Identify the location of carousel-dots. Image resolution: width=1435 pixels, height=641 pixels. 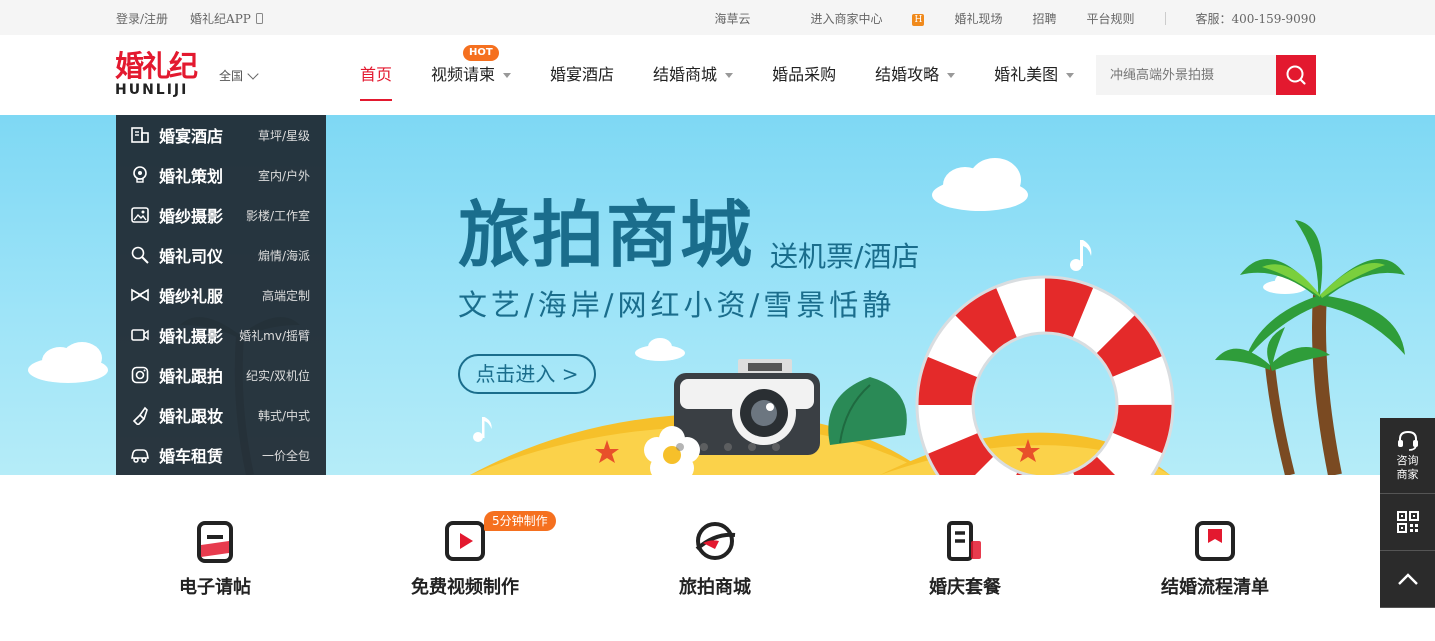
(728, 447).